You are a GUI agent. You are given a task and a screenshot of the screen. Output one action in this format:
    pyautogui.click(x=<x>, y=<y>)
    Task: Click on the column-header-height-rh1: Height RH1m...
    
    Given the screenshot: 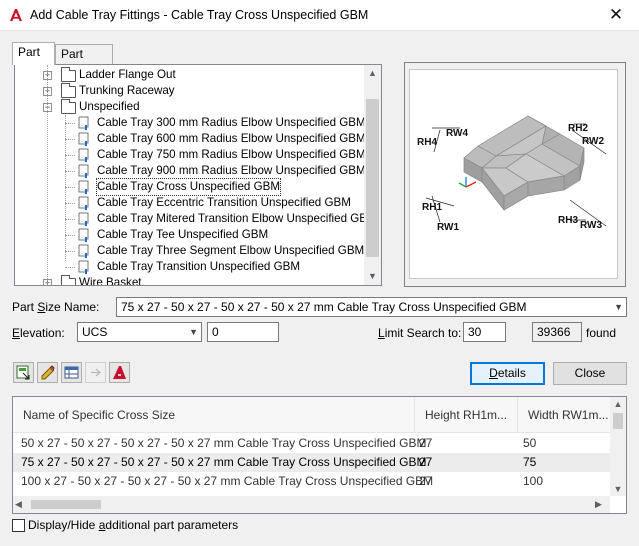 What is the action you would take?
    pyautogui.click(x=466, y=415)
    